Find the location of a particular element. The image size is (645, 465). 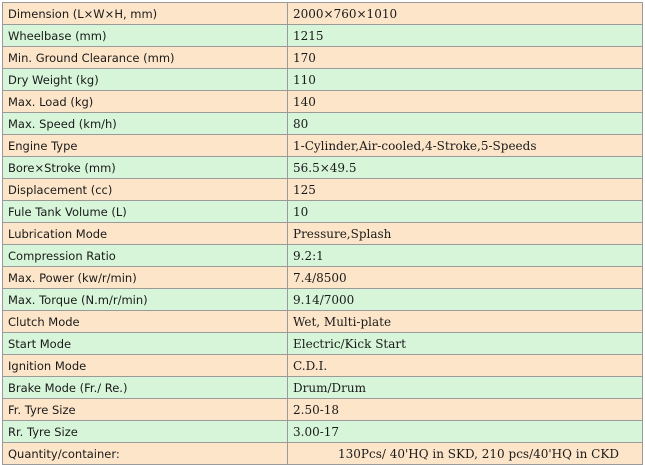

spec-value: Electric/Kick Start is located at coordinates (465, 343).